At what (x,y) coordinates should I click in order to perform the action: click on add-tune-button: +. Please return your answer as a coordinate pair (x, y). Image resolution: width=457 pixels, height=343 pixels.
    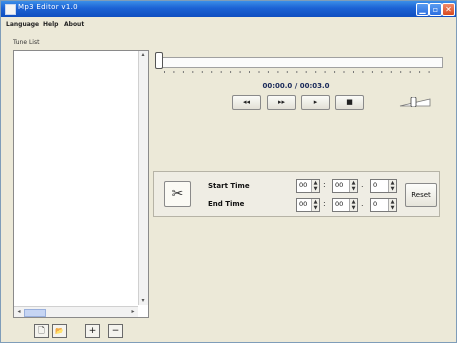
    Looking at the image, I should click on (92, 331).